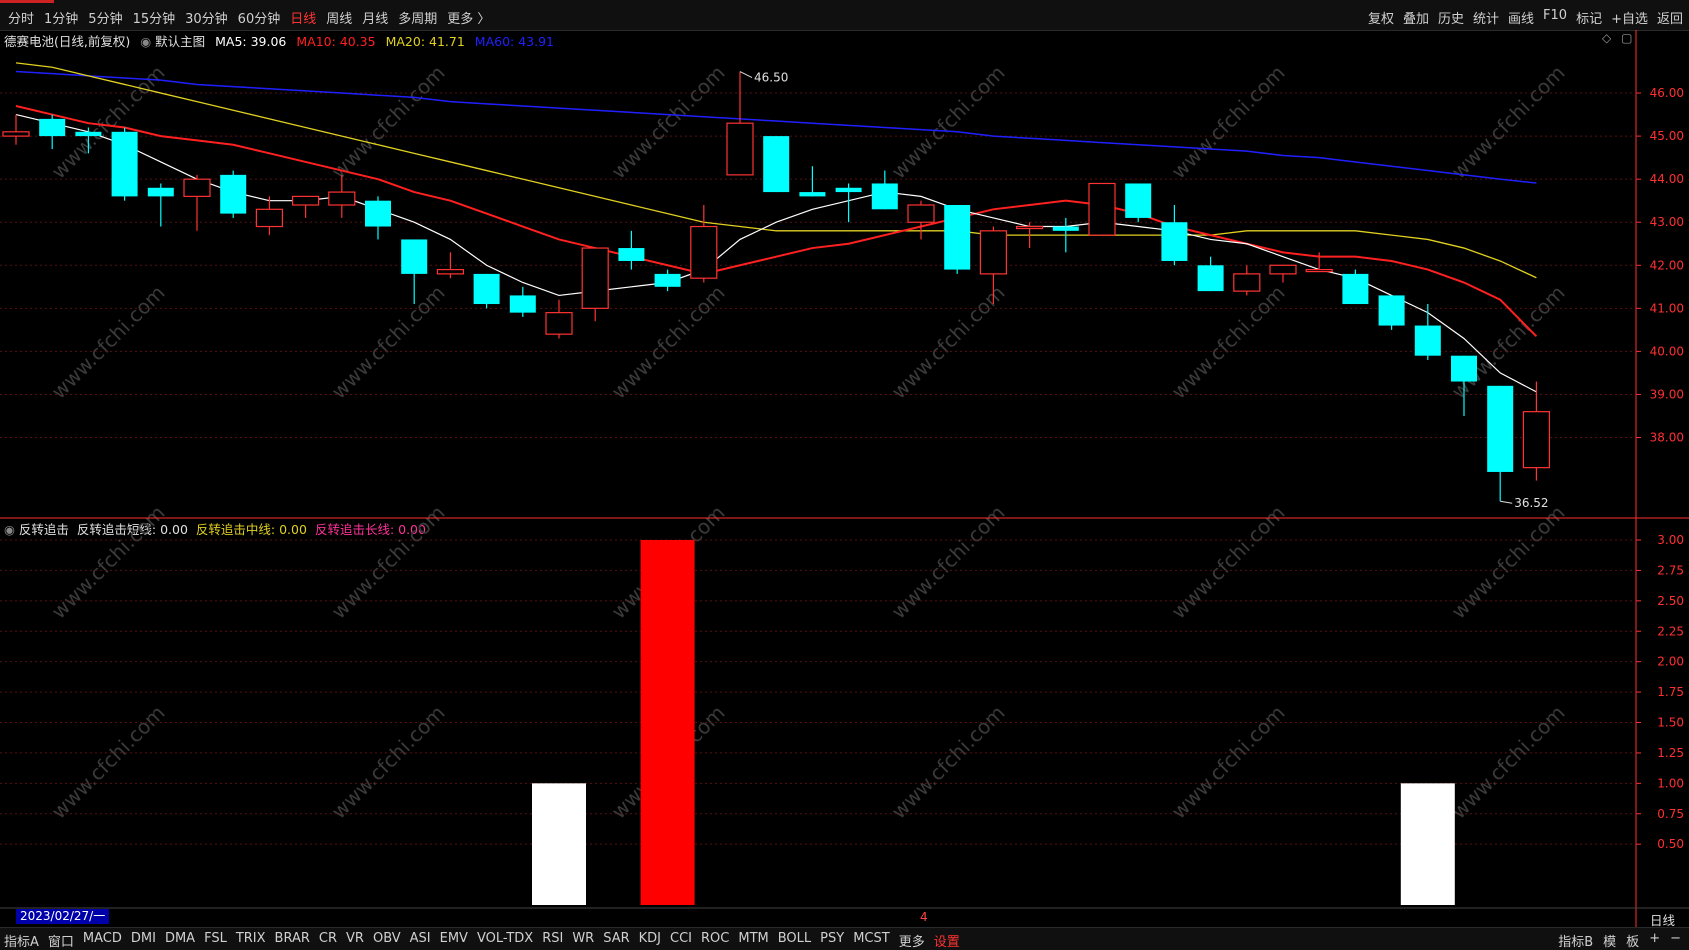 This screenshot has height=950, width=1689. Describe the element at coordinates (259, 17) in the screenshot. I see `tbLeft-item-5: 60分钟` at that location.